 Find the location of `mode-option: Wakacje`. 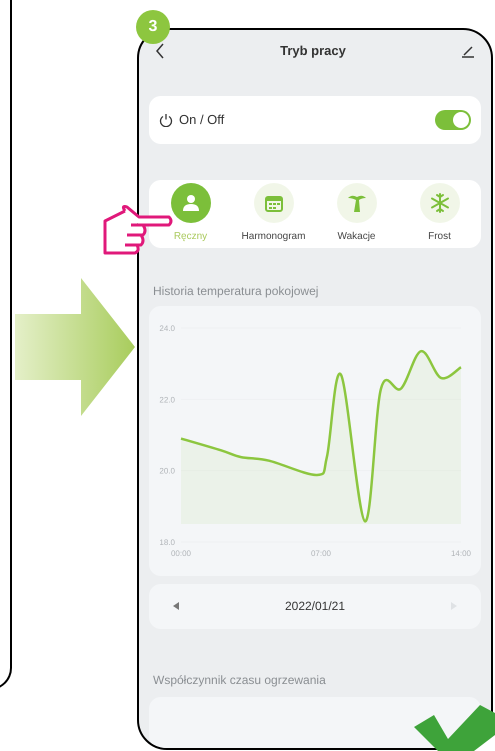

mode-option: Wakacje is located at coordinates (356, 213).